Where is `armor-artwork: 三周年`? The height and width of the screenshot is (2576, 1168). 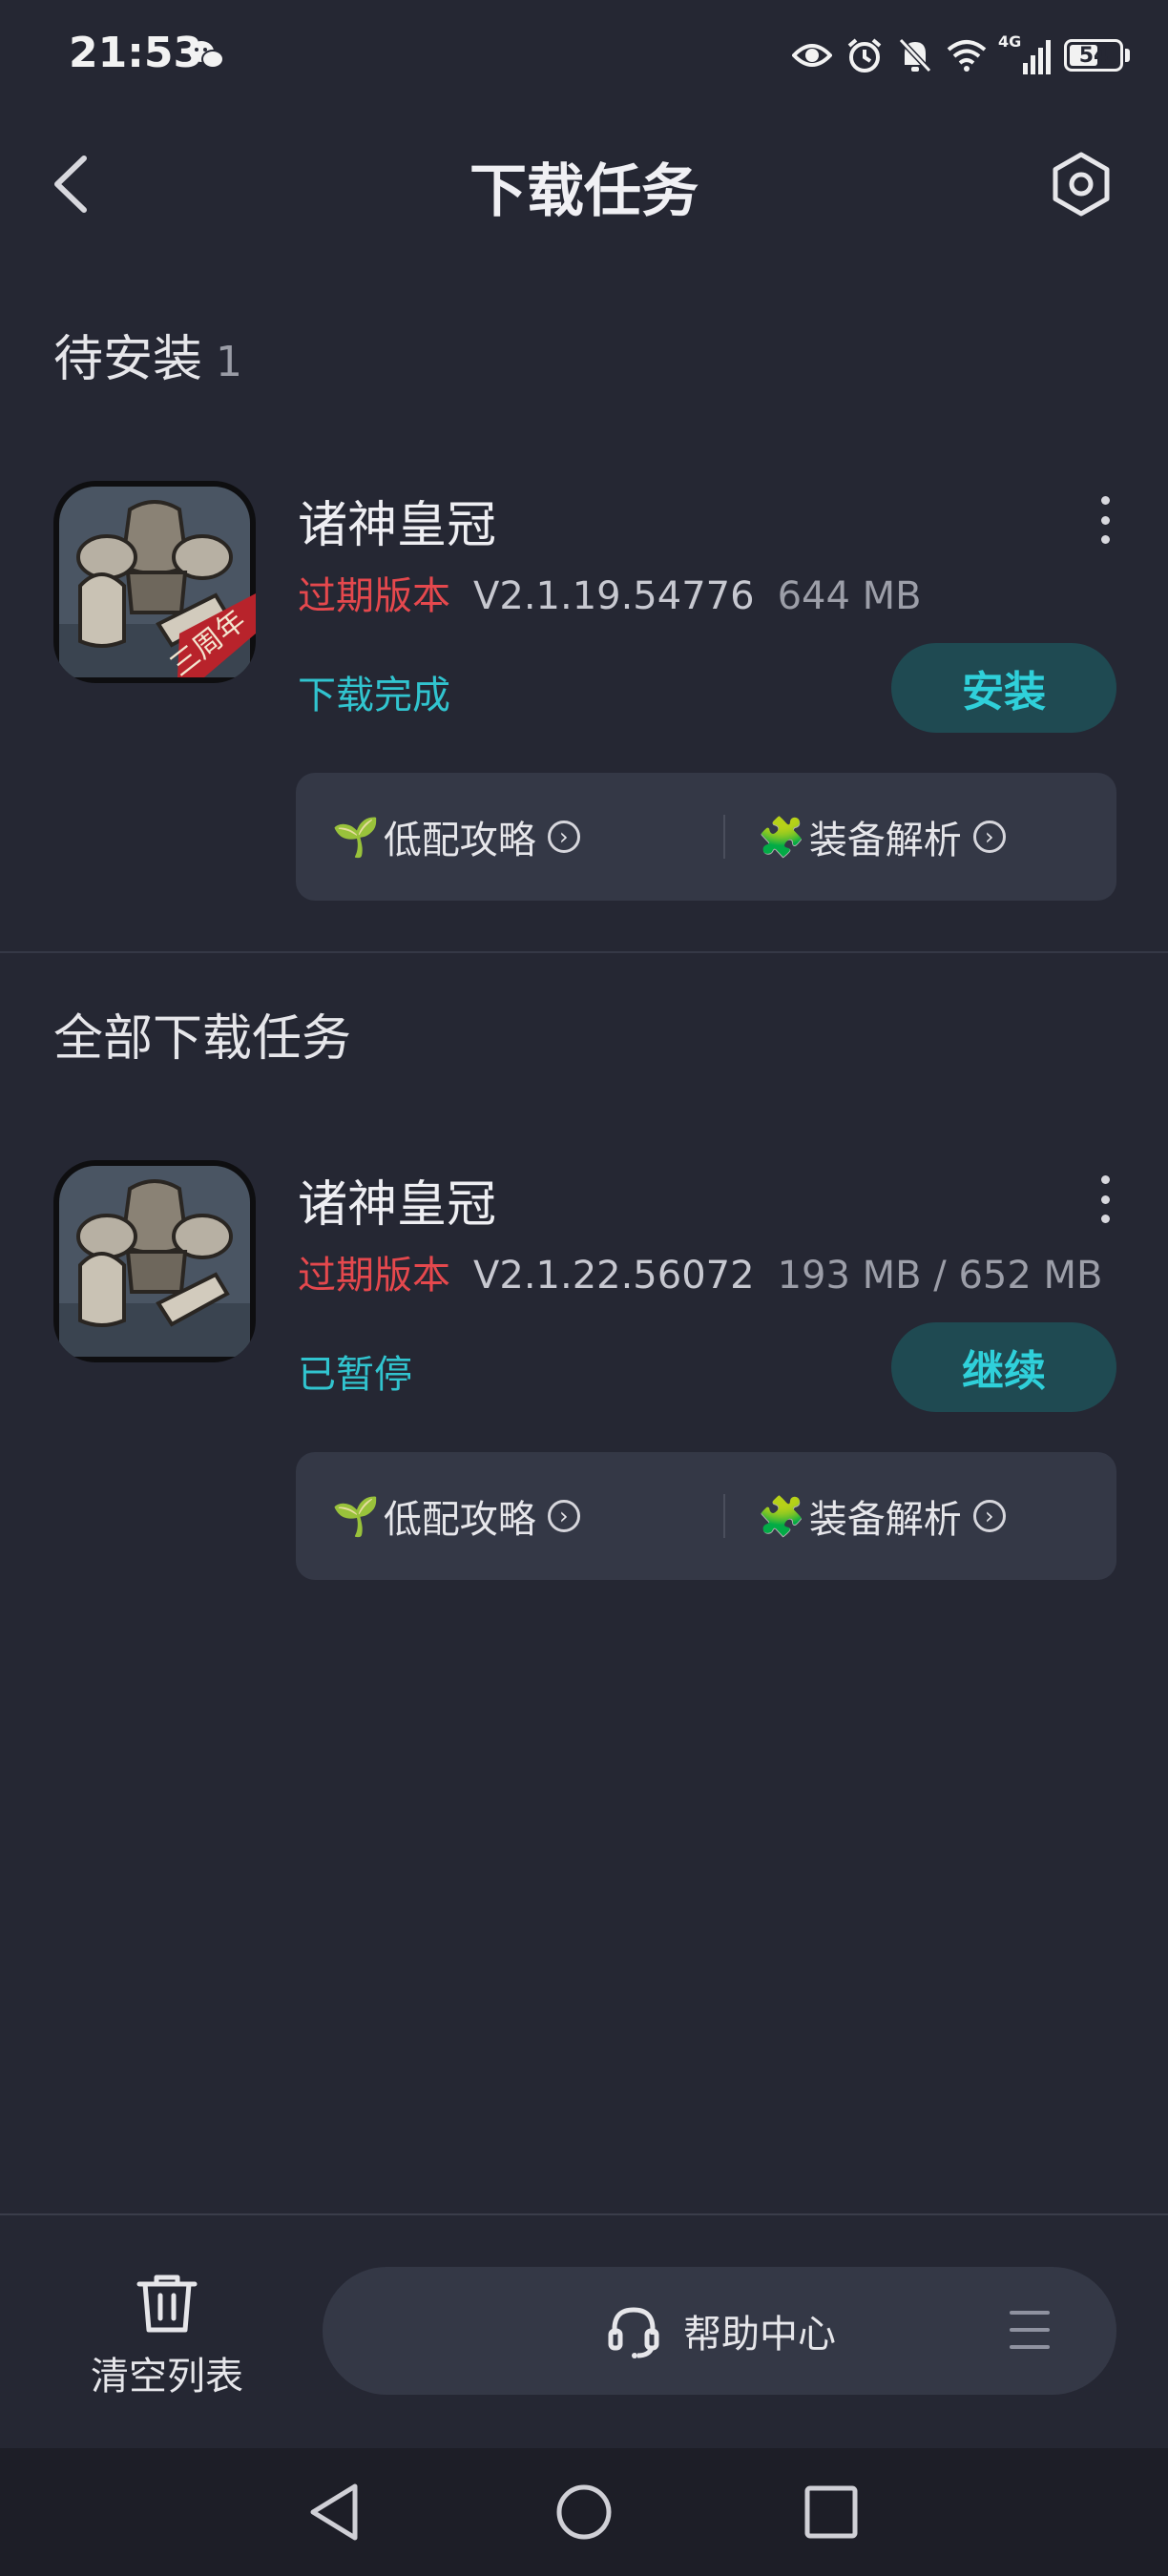
armor-artwork: 三周年 is located at coordinates (157, 585).